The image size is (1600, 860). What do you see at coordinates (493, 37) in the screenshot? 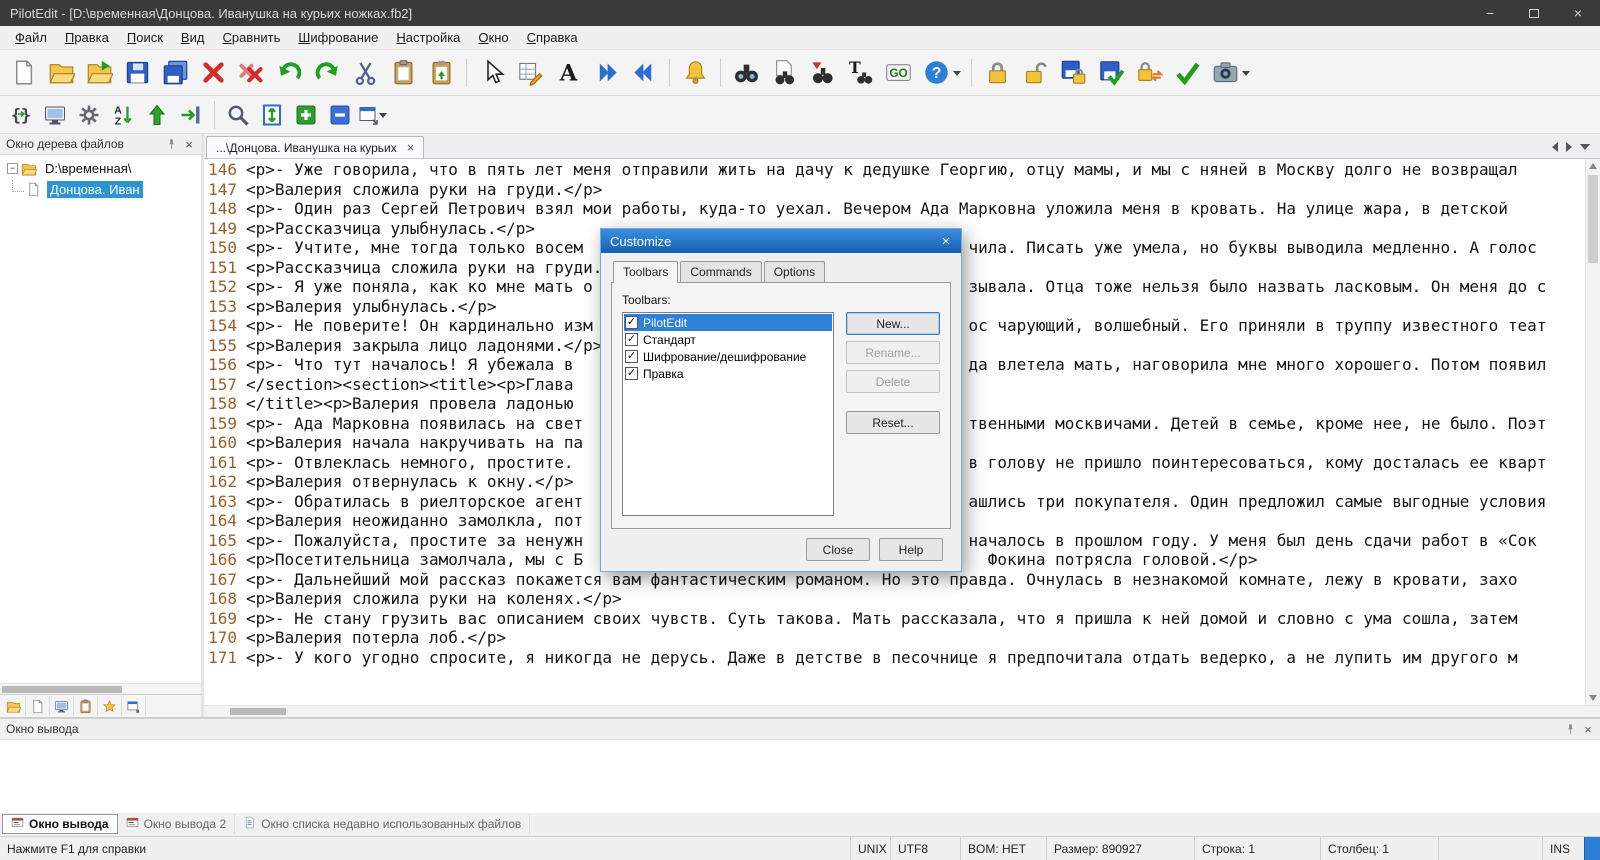
I see `menu-window: Окно` at bounding box center [493, 37].